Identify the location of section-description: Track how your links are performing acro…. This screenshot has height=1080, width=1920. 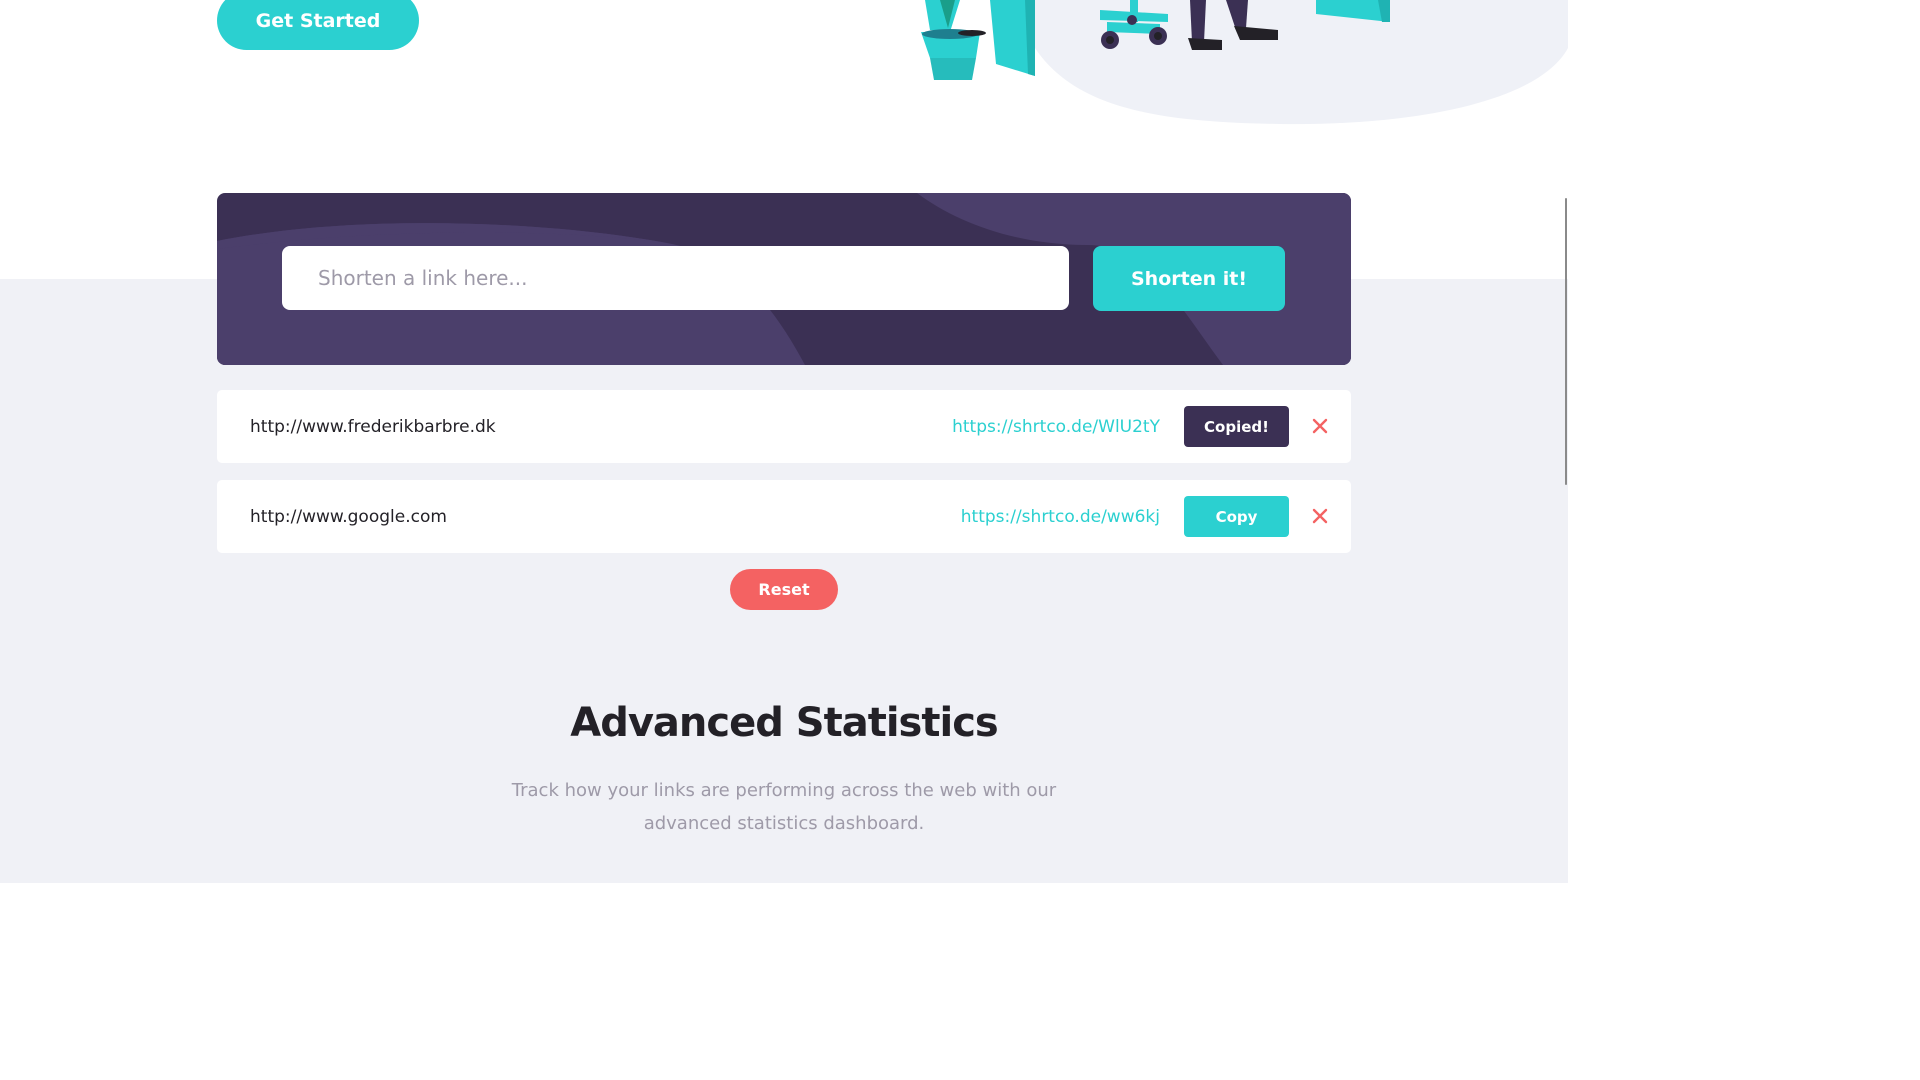
(784, 807).